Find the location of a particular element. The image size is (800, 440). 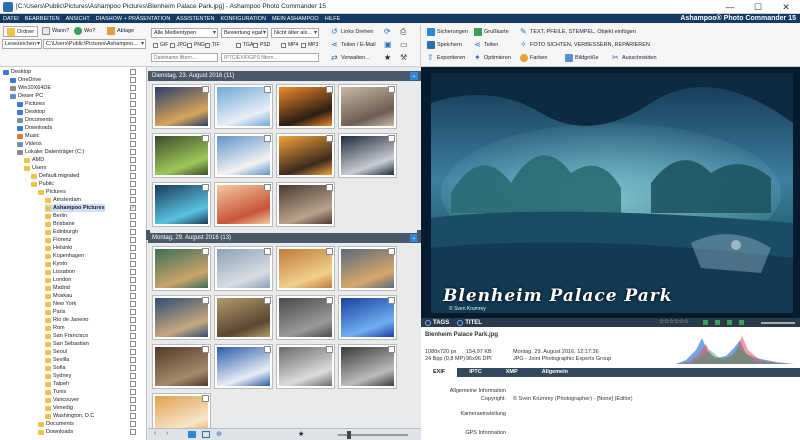

date-group-header: Dienstag, 23. August 2016 (11) ⌄ is located at coordinates (284, 76).